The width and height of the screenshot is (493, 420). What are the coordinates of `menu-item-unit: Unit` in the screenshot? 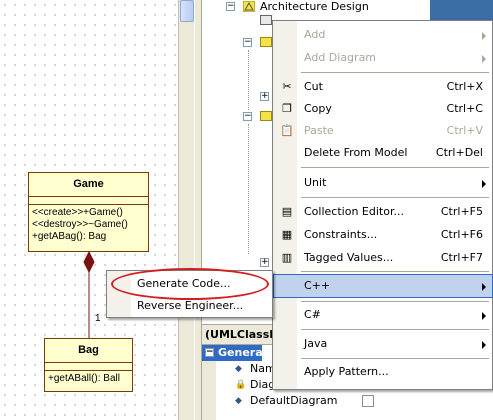 It's located at (383, 183).